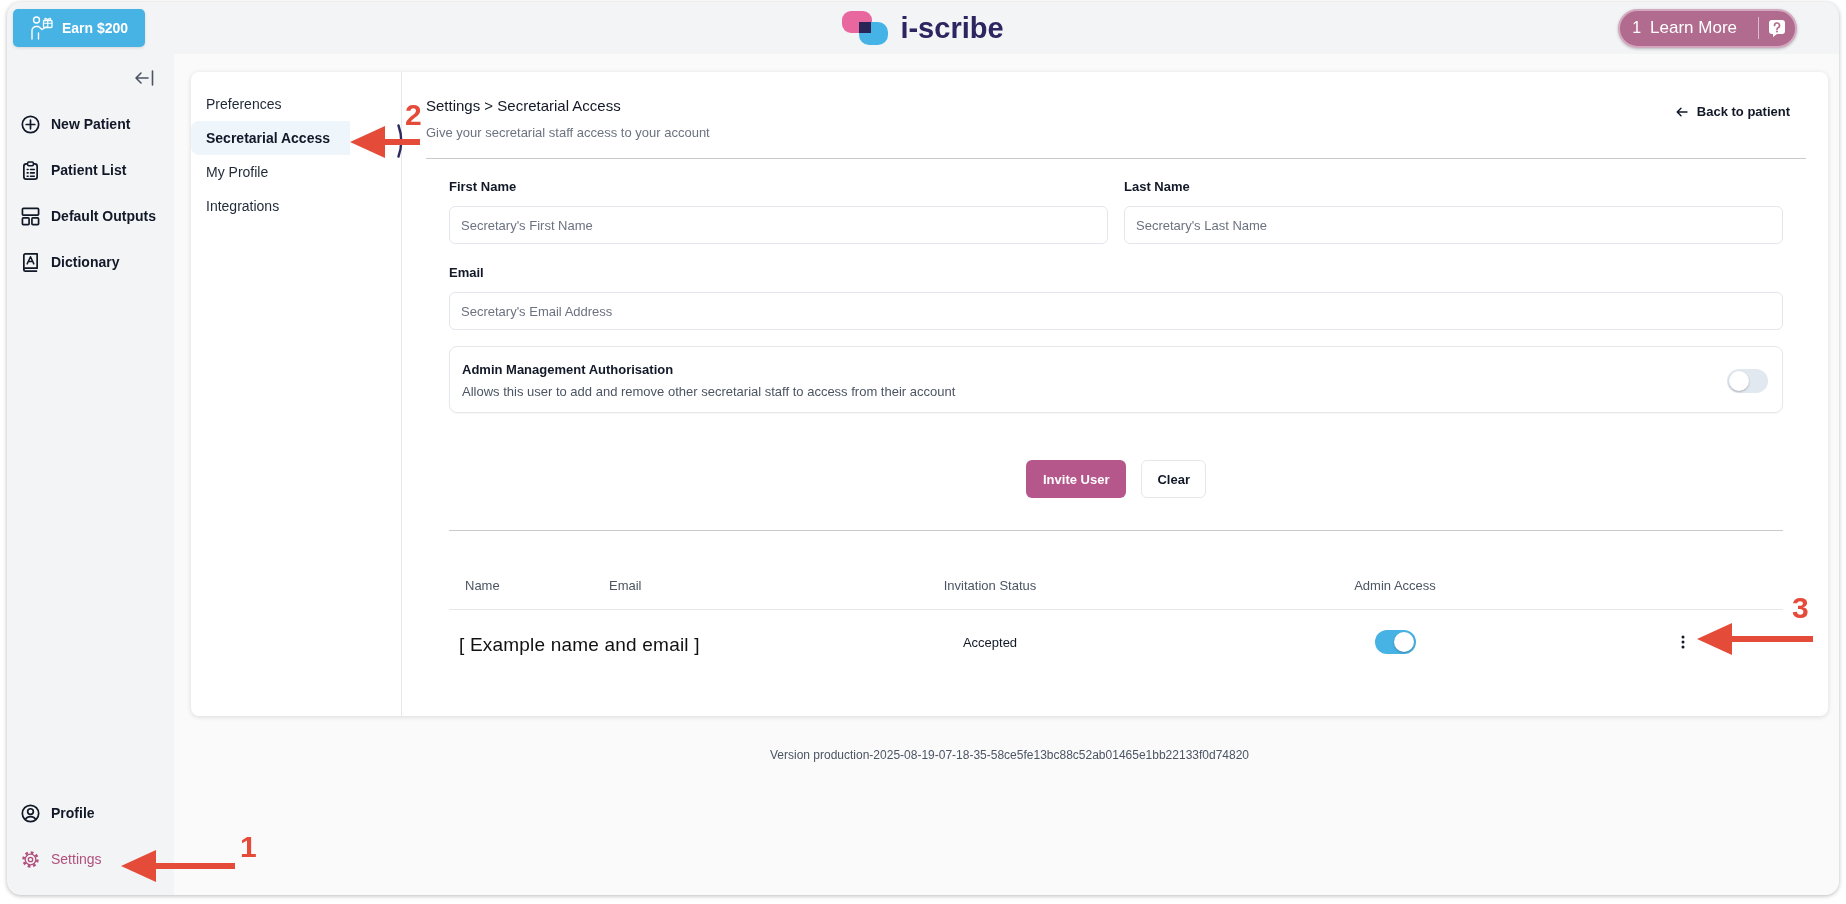 This screenshot has height=904, width=1846. I want to click on input-field: Secretary's Last Name, so click(1453, 225).